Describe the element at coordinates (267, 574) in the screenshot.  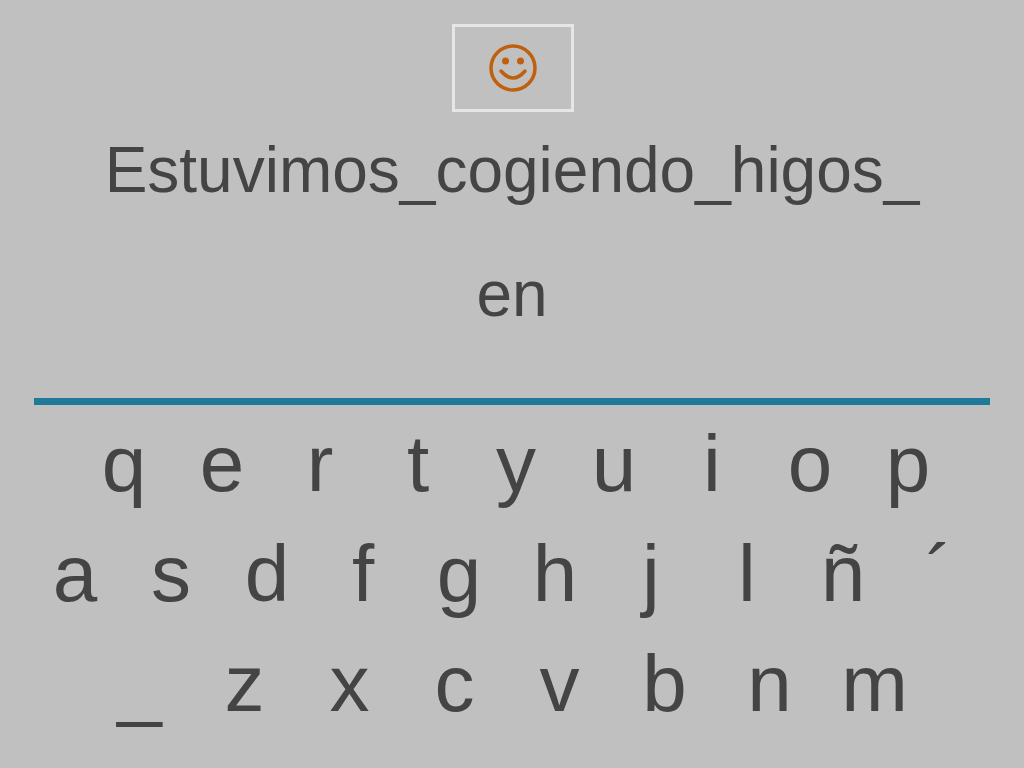
I see `letter-key: d` at that location.